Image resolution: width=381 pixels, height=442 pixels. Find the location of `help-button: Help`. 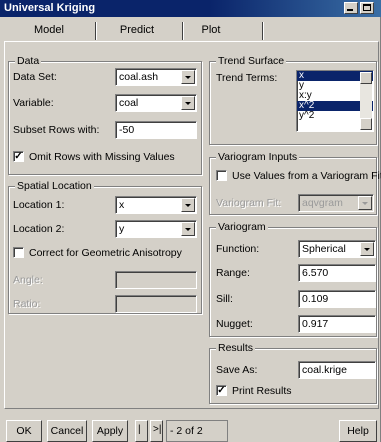

help-button: Help is located at coordinates (358, 431).